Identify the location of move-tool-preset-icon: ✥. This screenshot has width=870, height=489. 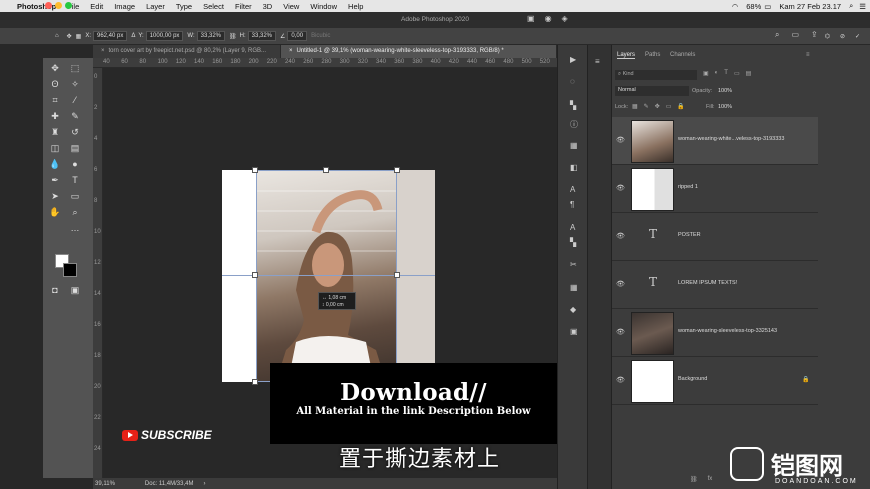
(69, 36).